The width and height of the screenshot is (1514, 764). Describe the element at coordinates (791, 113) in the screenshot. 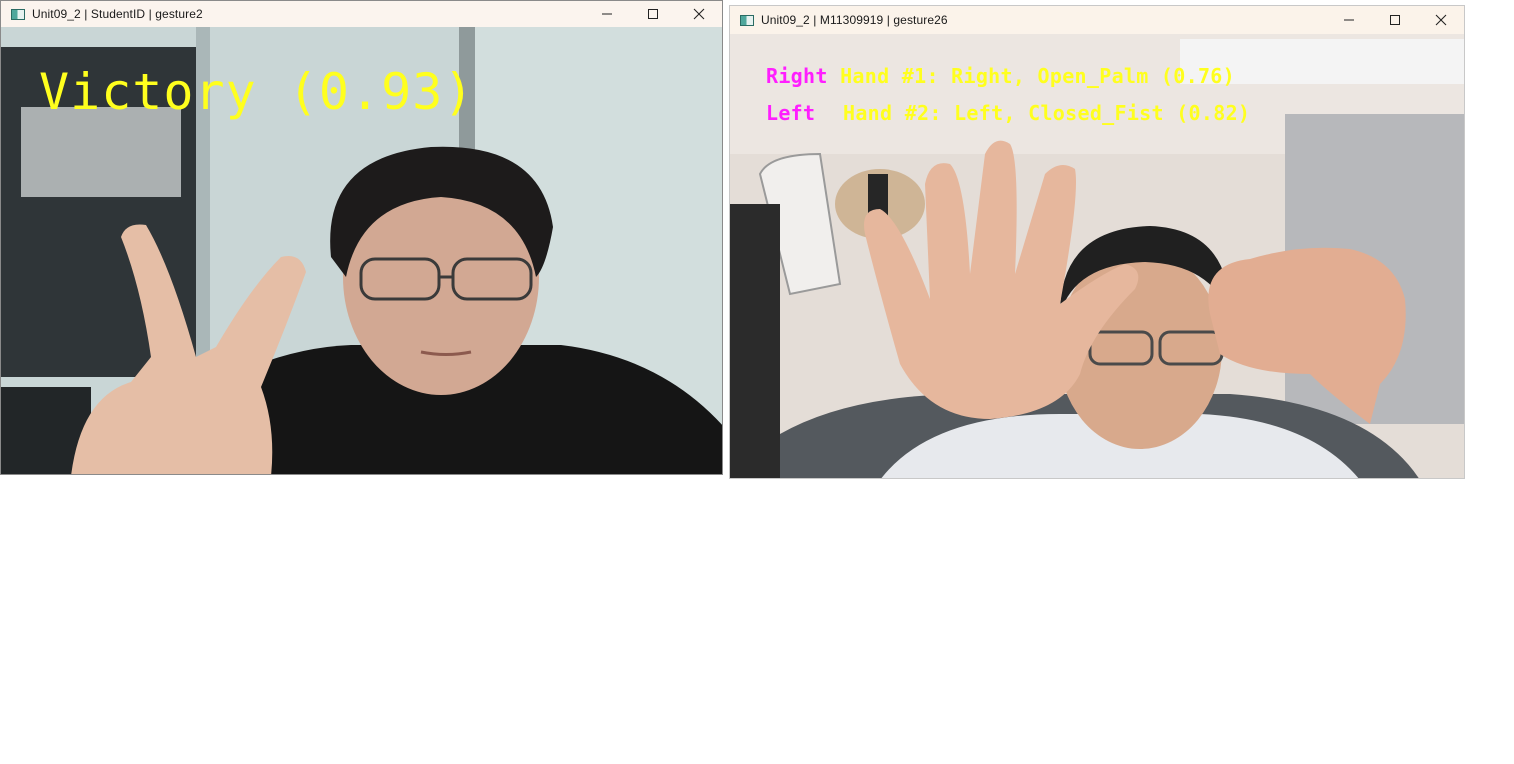

I see `hand-2-side-label: Left` at that location.